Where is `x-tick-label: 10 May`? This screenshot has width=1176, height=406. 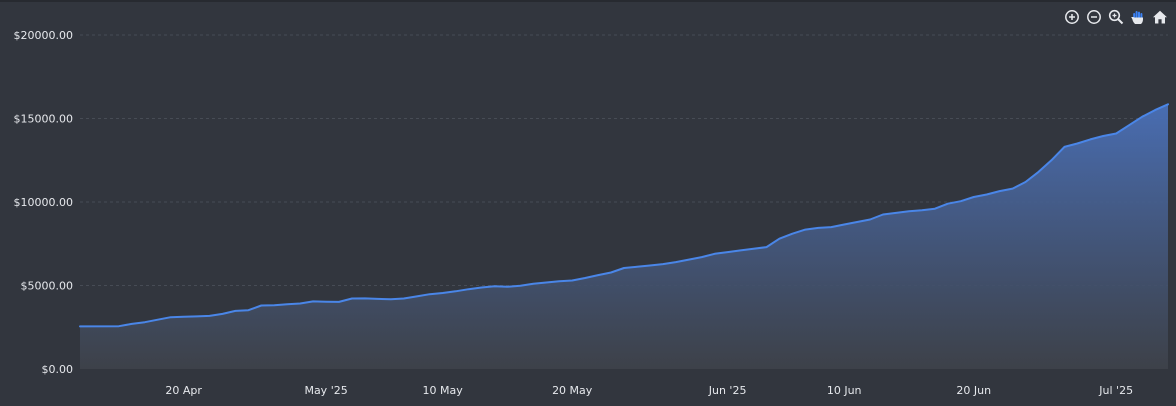
x-tick-label: 10 May is located at coordinates (443, 390).